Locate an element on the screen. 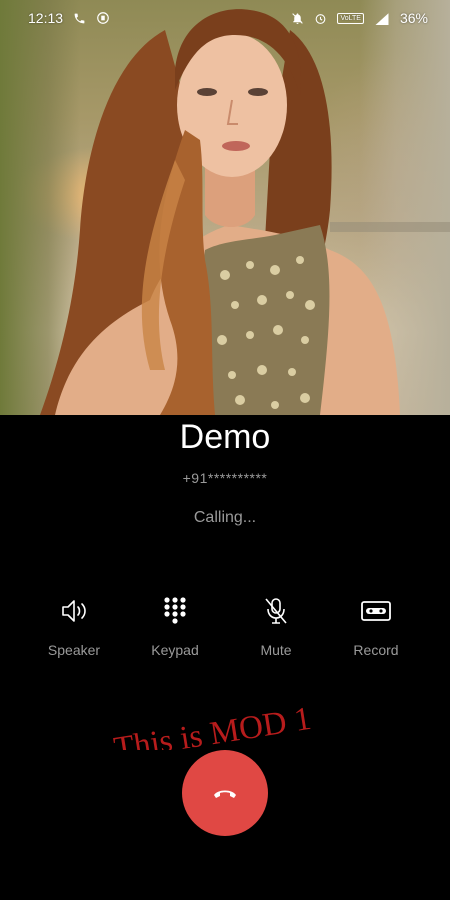 The height and width of the screenshot is (900, 450). mod-text: This is MOD 1 is located at coordinates (213, 725).